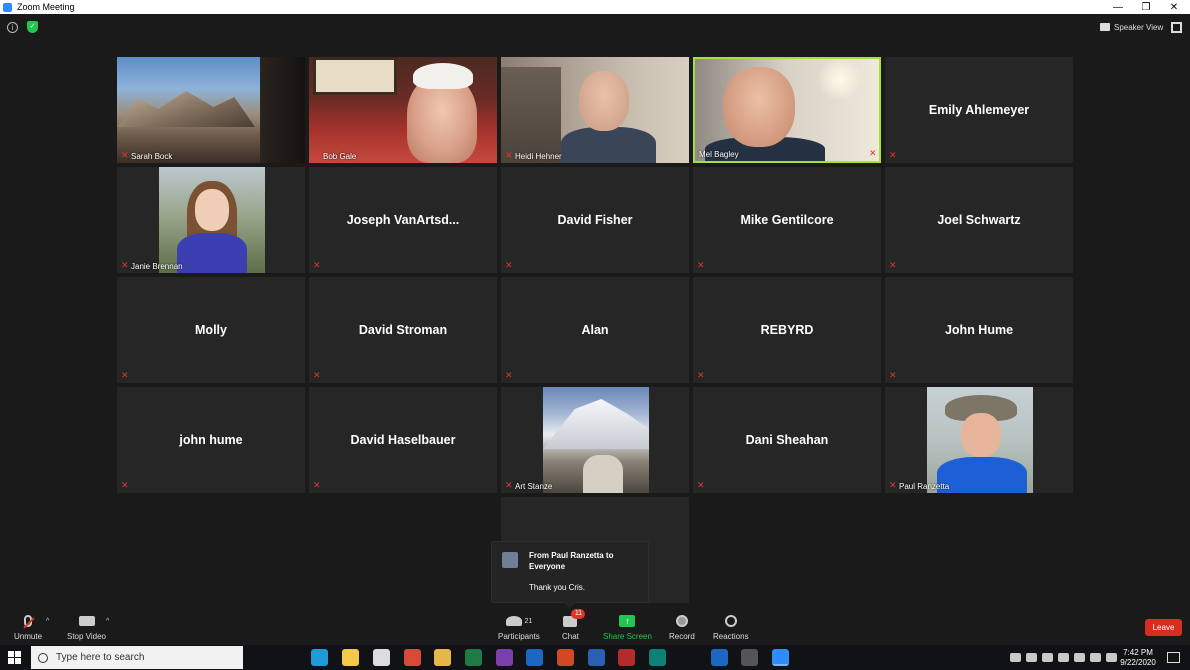  Describe the element at coordinates (574, 624) in the screenshot. I see `chat-button: 11 Chat` at that location.